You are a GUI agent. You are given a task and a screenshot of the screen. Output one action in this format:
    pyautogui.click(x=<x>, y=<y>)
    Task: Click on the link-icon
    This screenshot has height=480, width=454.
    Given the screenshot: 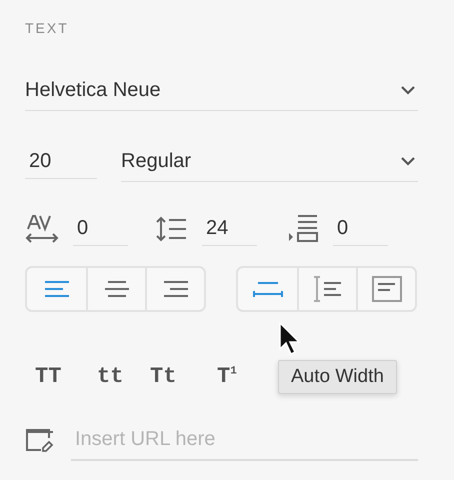 What is the action you would take?
    pyautogui.click(x=40, y=440)
    